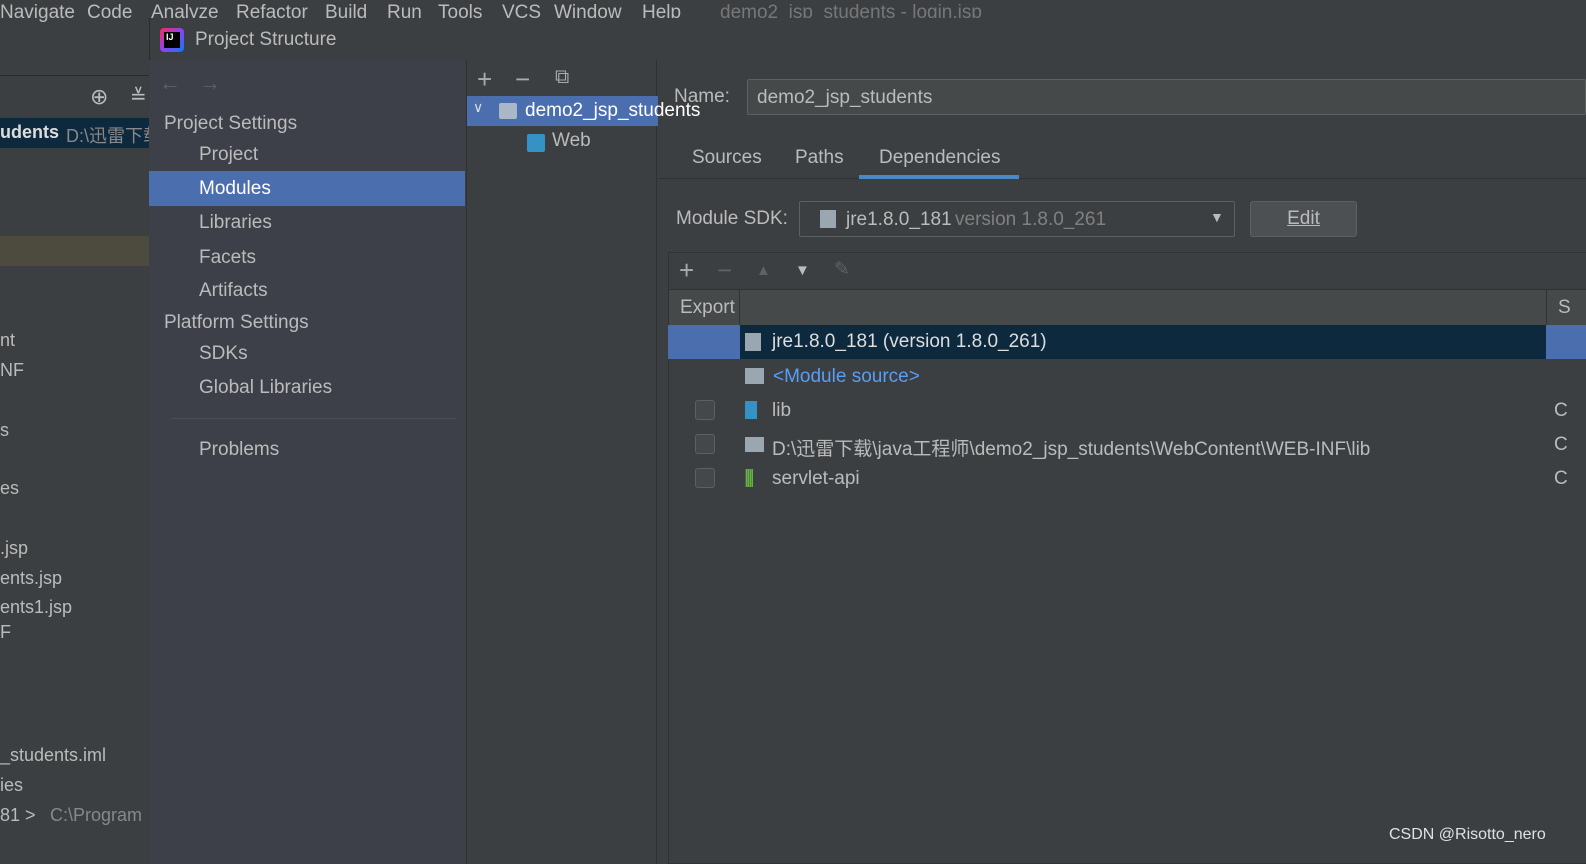  I want to click on collapse-icon: ≚, so click(138, 96).